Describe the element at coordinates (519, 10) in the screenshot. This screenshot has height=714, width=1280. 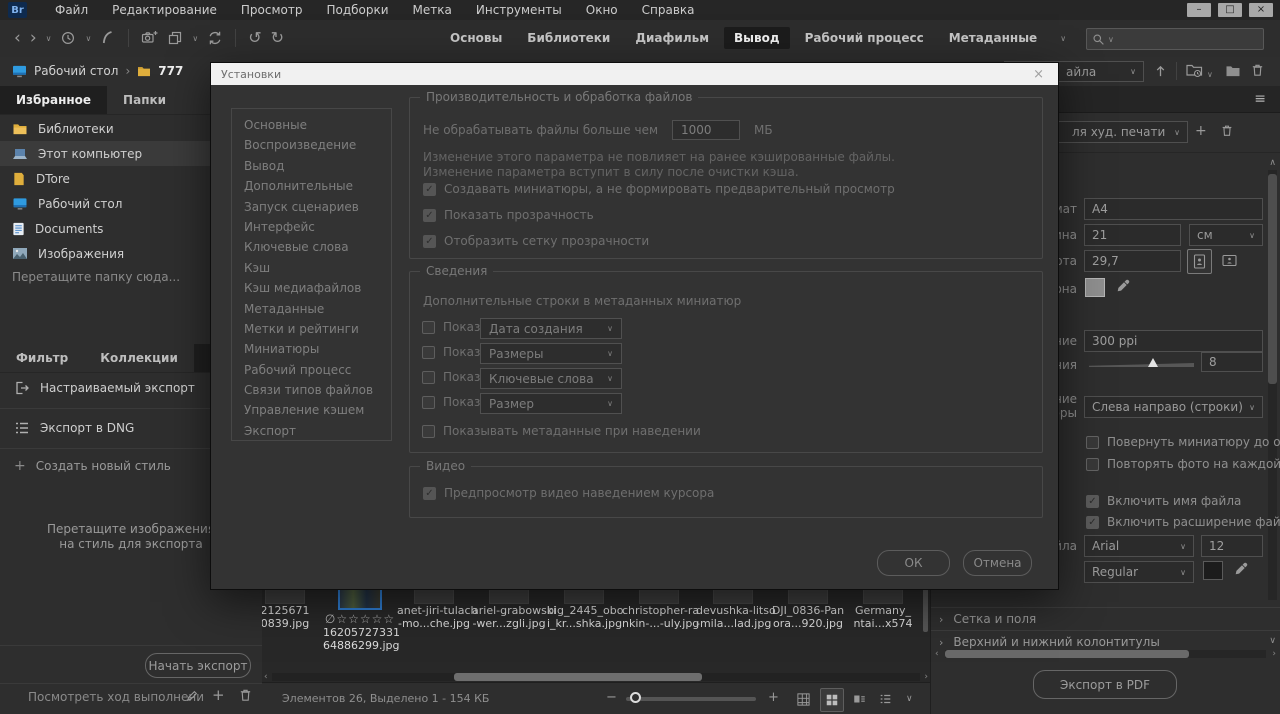
I see `menu-tools: Инструменты` at that location.